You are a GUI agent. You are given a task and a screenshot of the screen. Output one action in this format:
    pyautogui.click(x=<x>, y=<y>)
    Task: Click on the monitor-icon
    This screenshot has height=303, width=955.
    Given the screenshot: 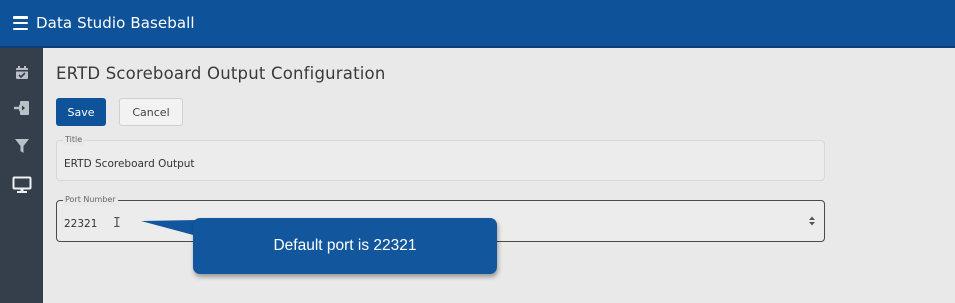 What is the action you would take?
    pyautogui.click(x=21, y=184)
    